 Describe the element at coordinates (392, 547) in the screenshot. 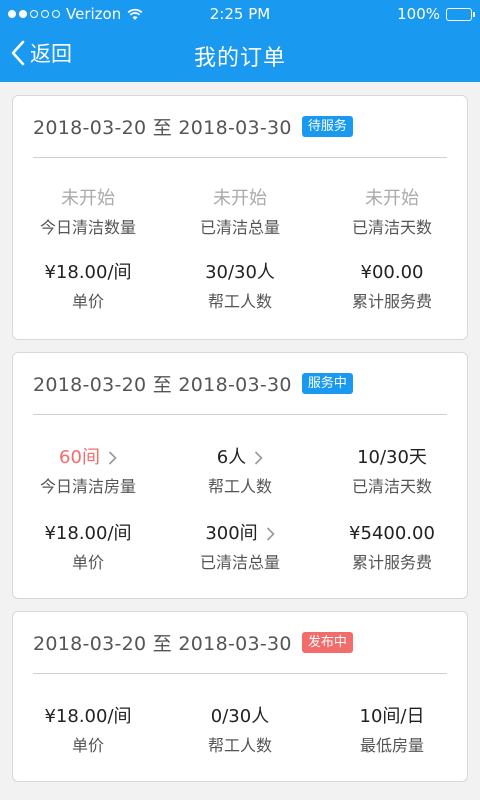

I see `stat-total-fee: ¥5400.00 累计服务费` at that location.